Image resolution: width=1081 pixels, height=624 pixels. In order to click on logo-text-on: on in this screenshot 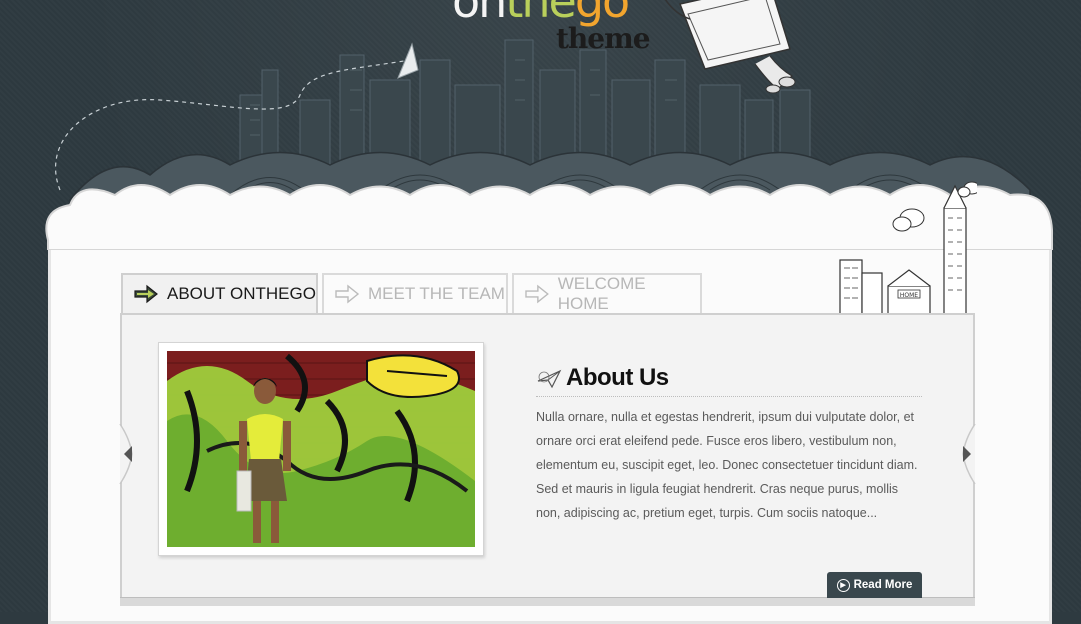, I will do `click(479, 14)`.